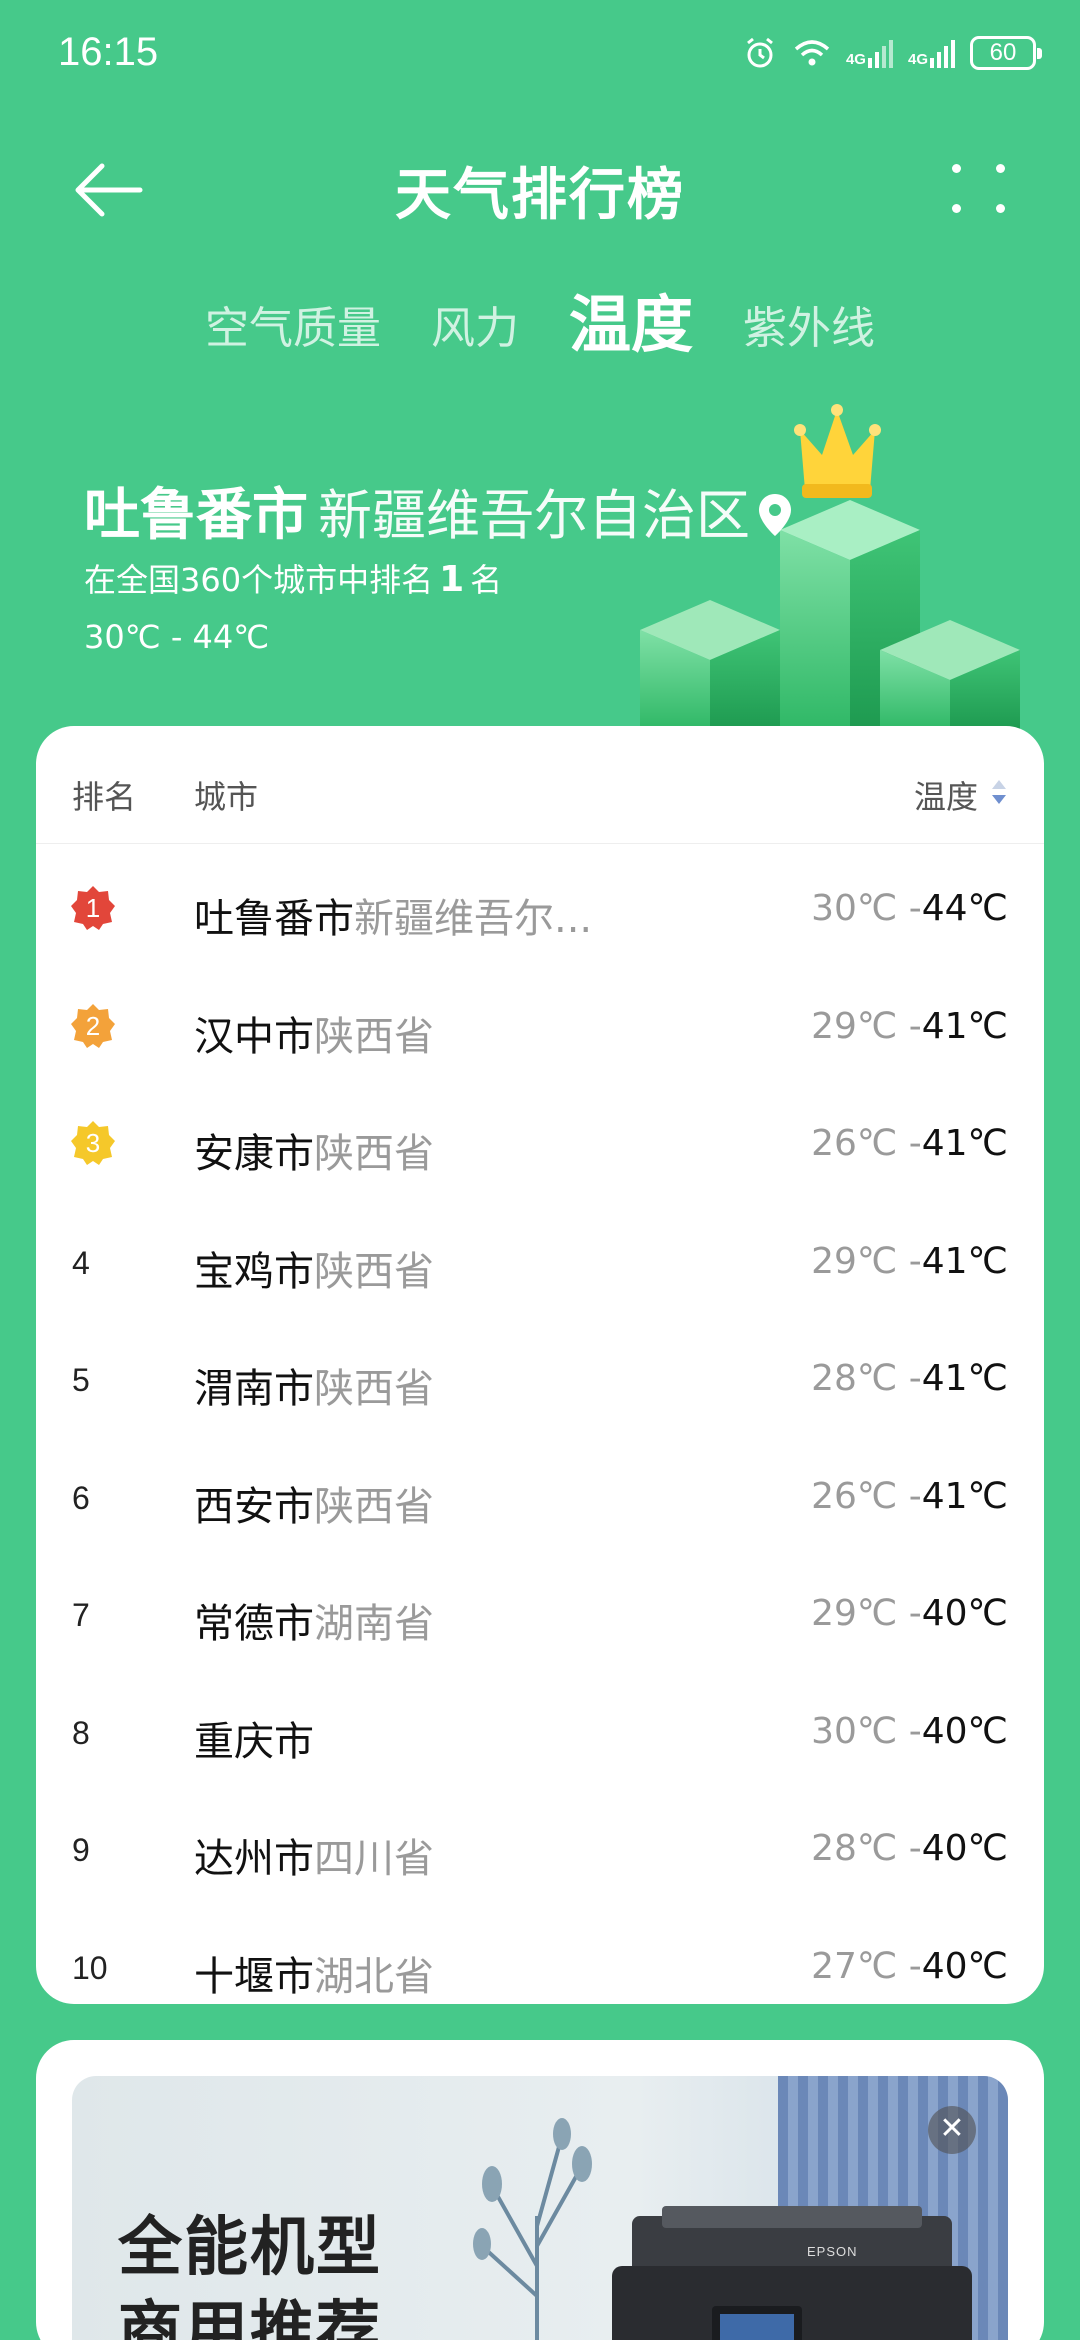 Image resolution: width=1080 pixels, height=2340 pixels. I want to click on signal-group-2: 4G, so click(932, 53).